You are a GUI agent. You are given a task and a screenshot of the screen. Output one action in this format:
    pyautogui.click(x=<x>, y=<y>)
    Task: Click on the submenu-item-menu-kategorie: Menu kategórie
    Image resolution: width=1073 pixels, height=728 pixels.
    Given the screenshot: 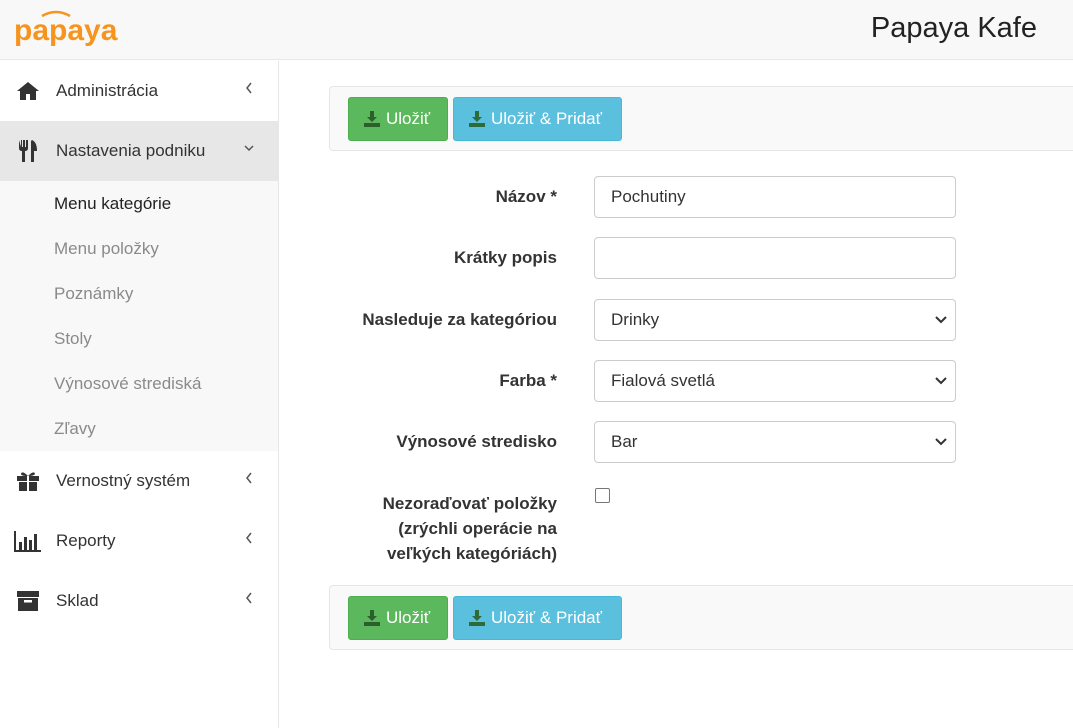 What is the action you would take?
    pyautogui.click(x=139, y=203)
    